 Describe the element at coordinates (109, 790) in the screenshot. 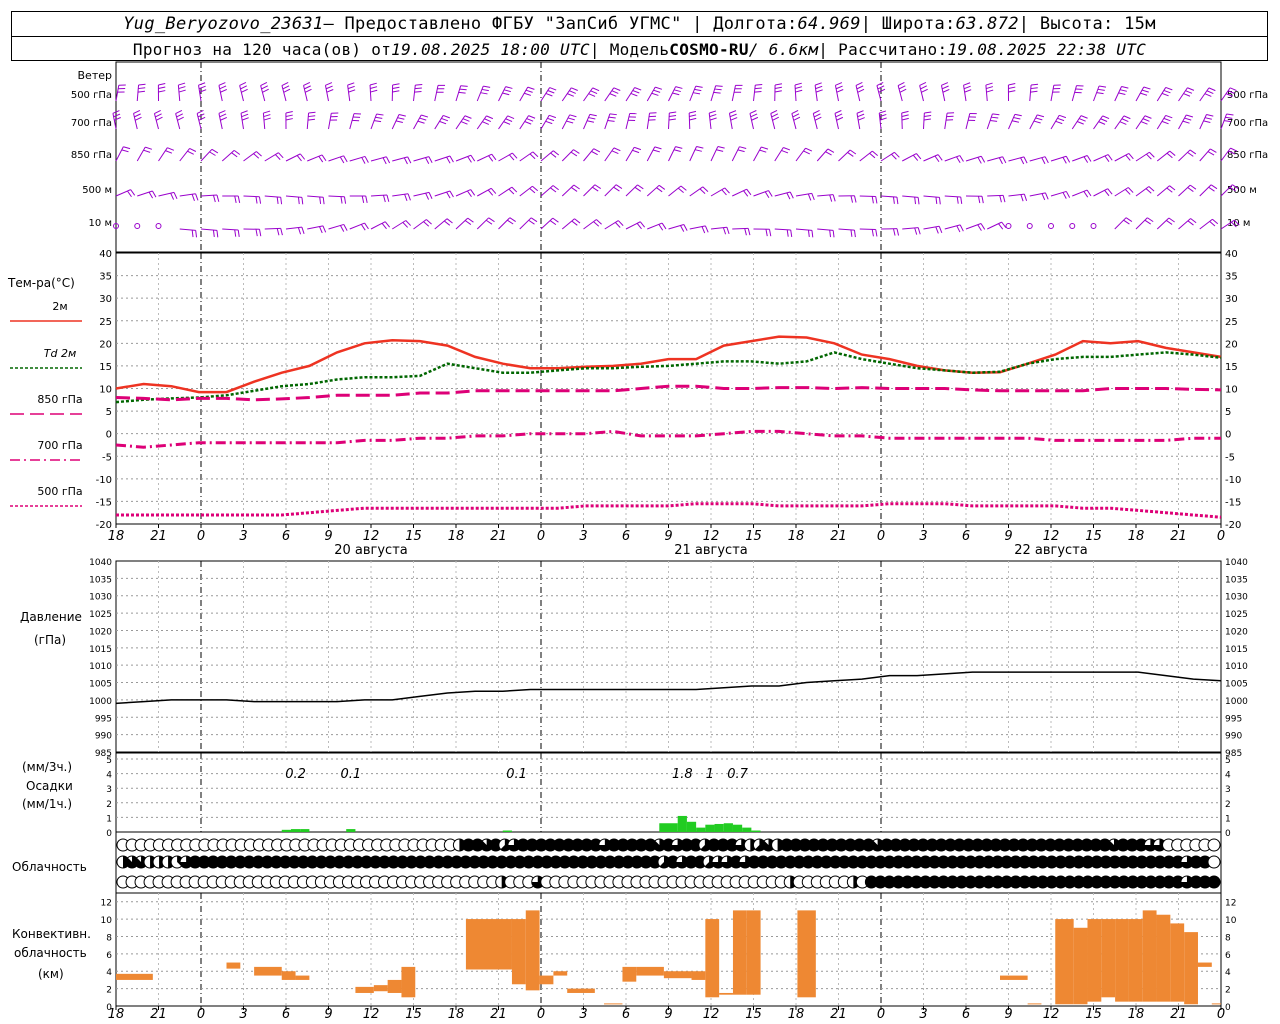

I see `precip-tick-left: 3` at that location.